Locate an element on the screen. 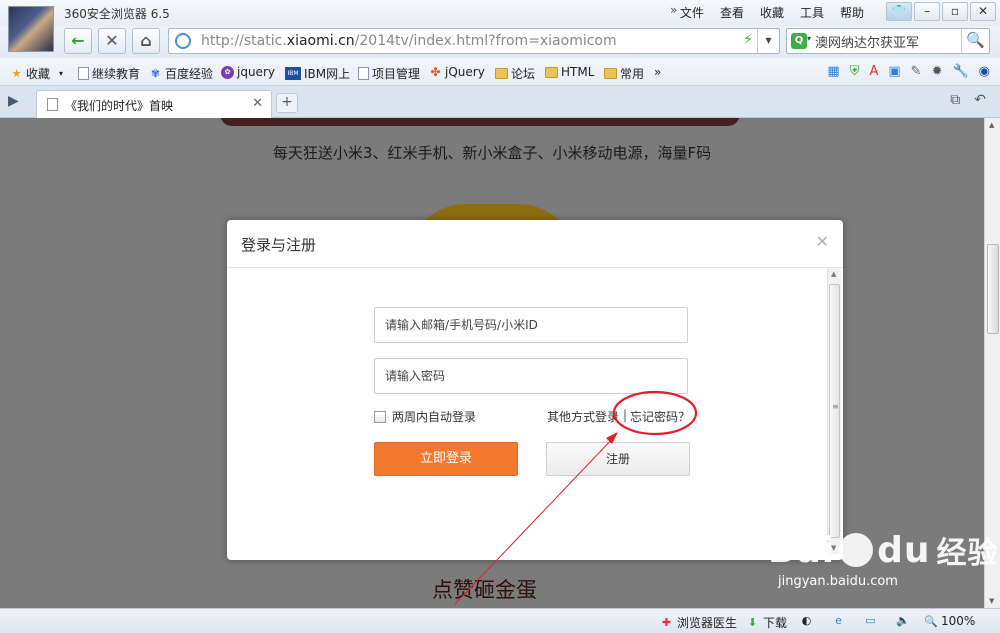 The height and width of the screenshot is (633, 1000). login-button: 立即登录 is located at coordinates (446, 459).